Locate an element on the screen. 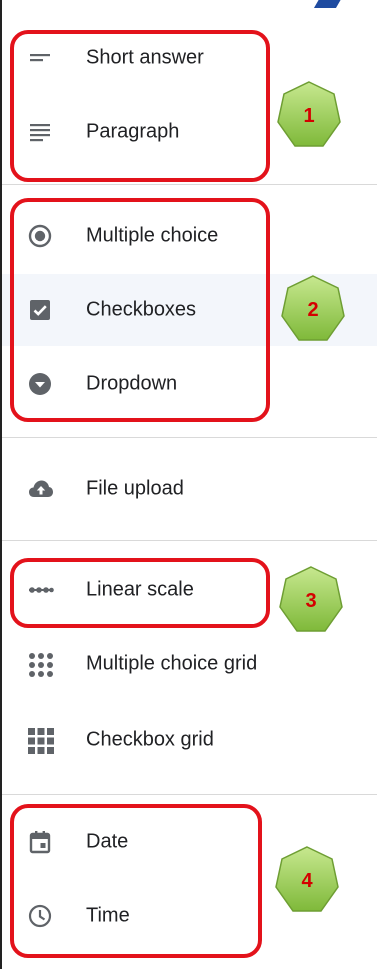 The height and width of the screenshot is (969, 377). annotation-badge-2: 2 is located at coordinates (313, 309).